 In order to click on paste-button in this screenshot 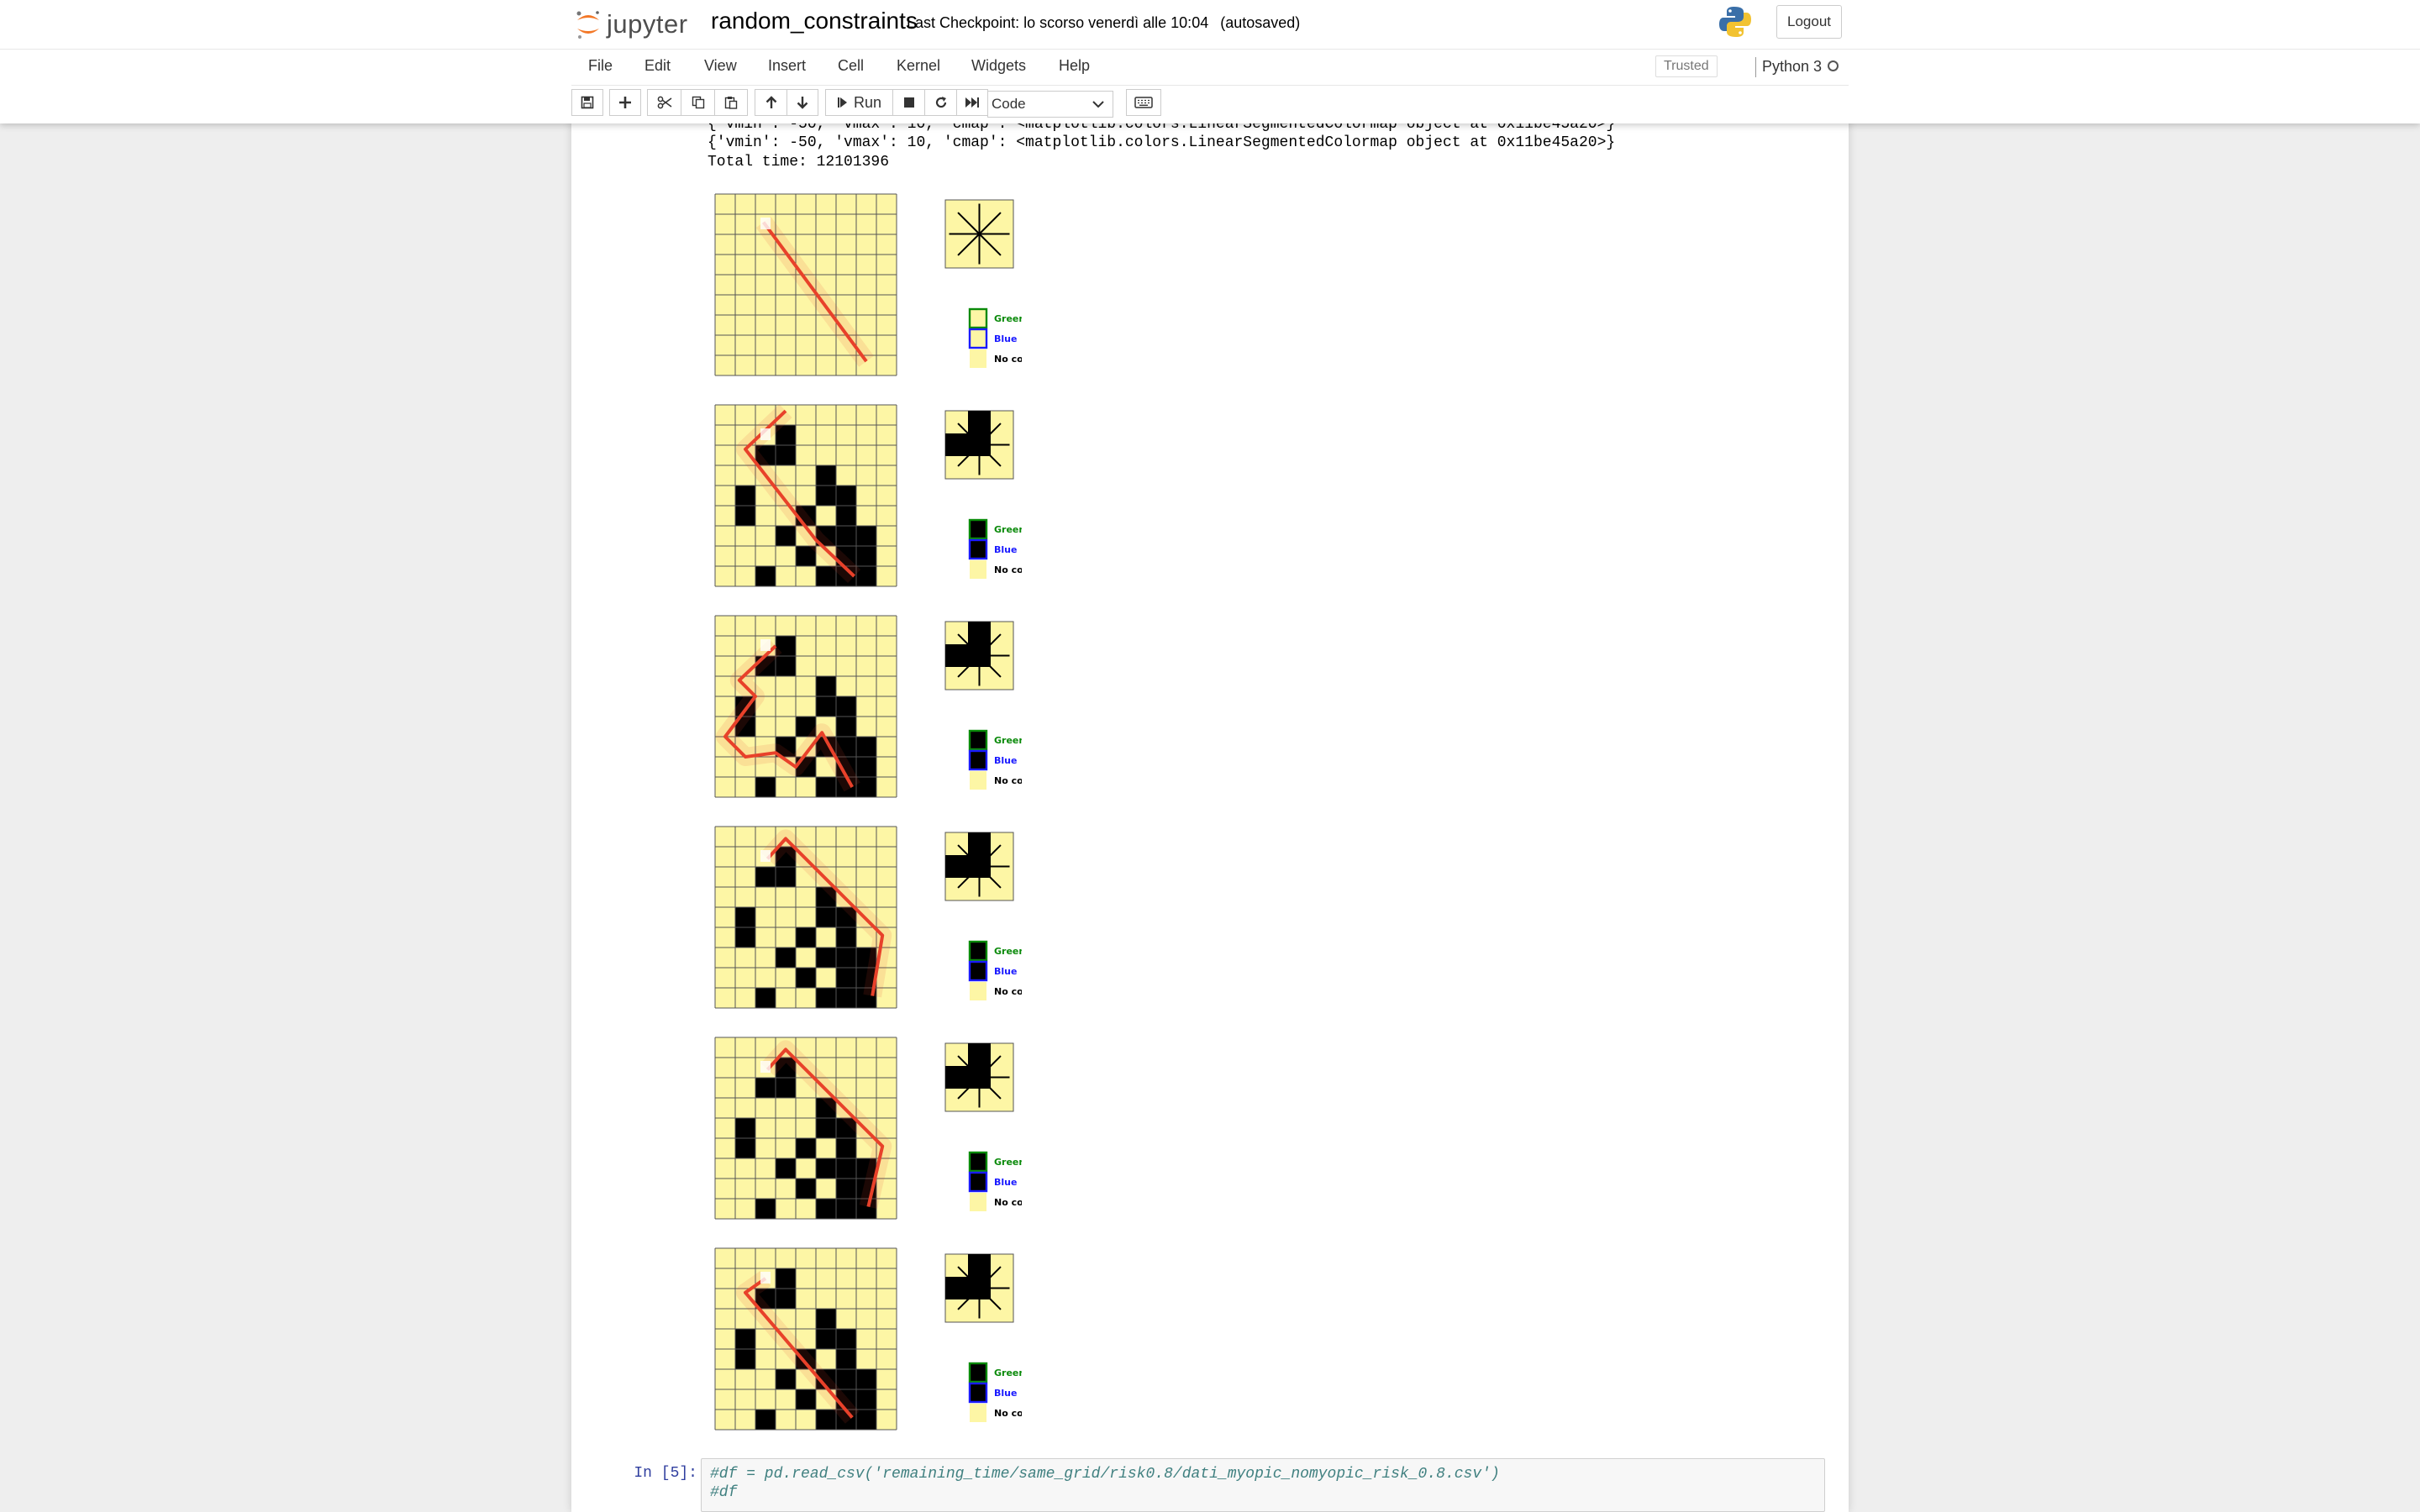, I will do `click(731, 102)`.